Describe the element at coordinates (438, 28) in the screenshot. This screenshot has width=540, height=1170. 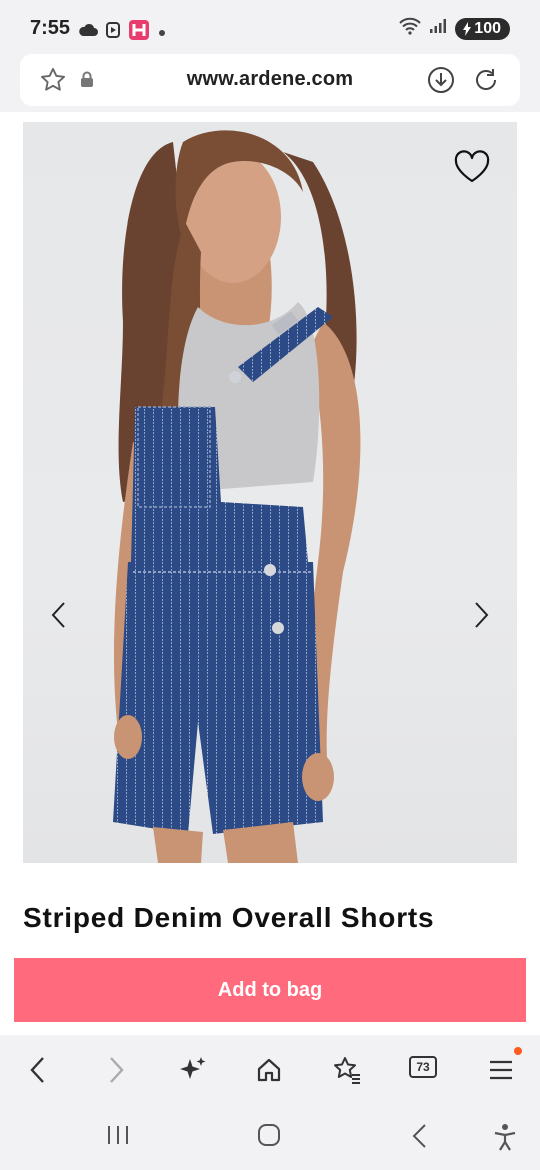
I see `signal-icon` at that location.